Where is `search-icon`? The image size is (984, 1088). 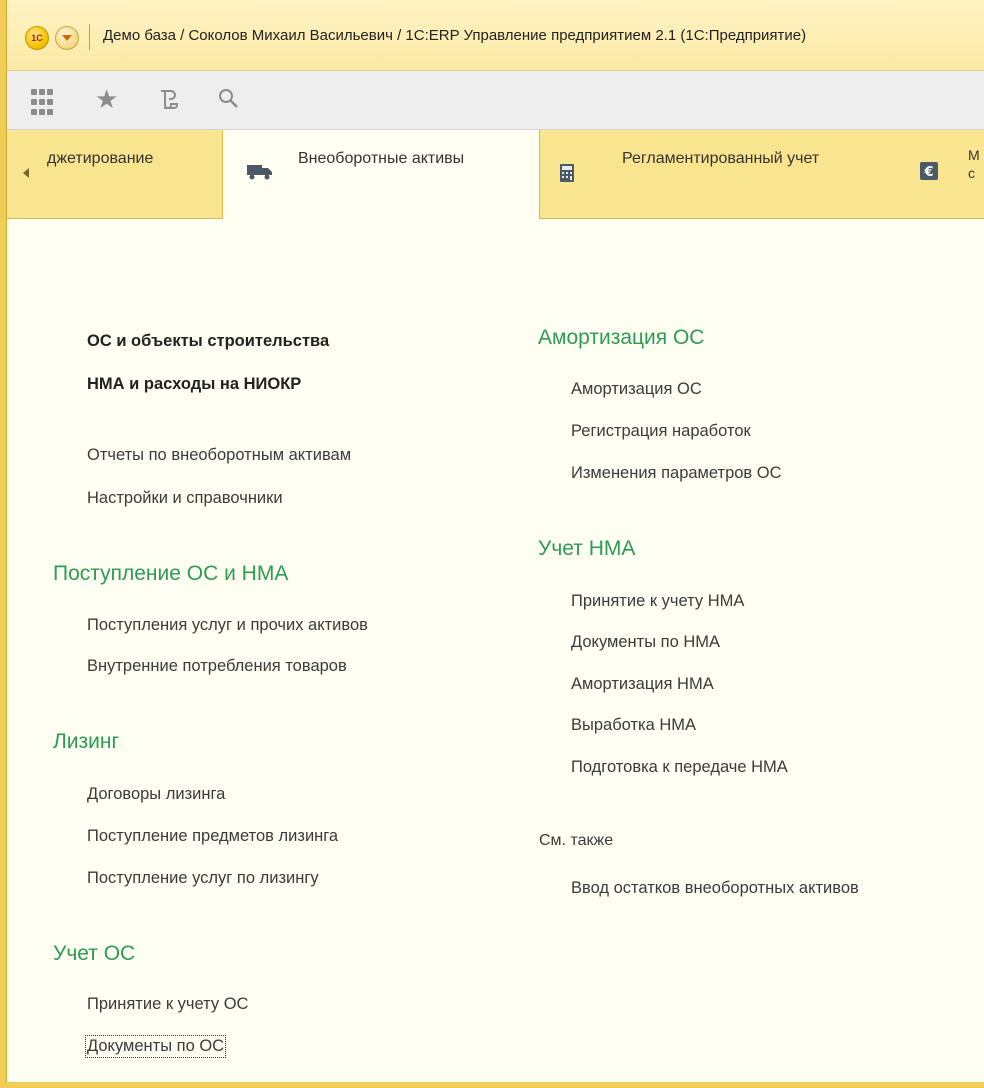
search-icon is located at coordinates (229, 99).